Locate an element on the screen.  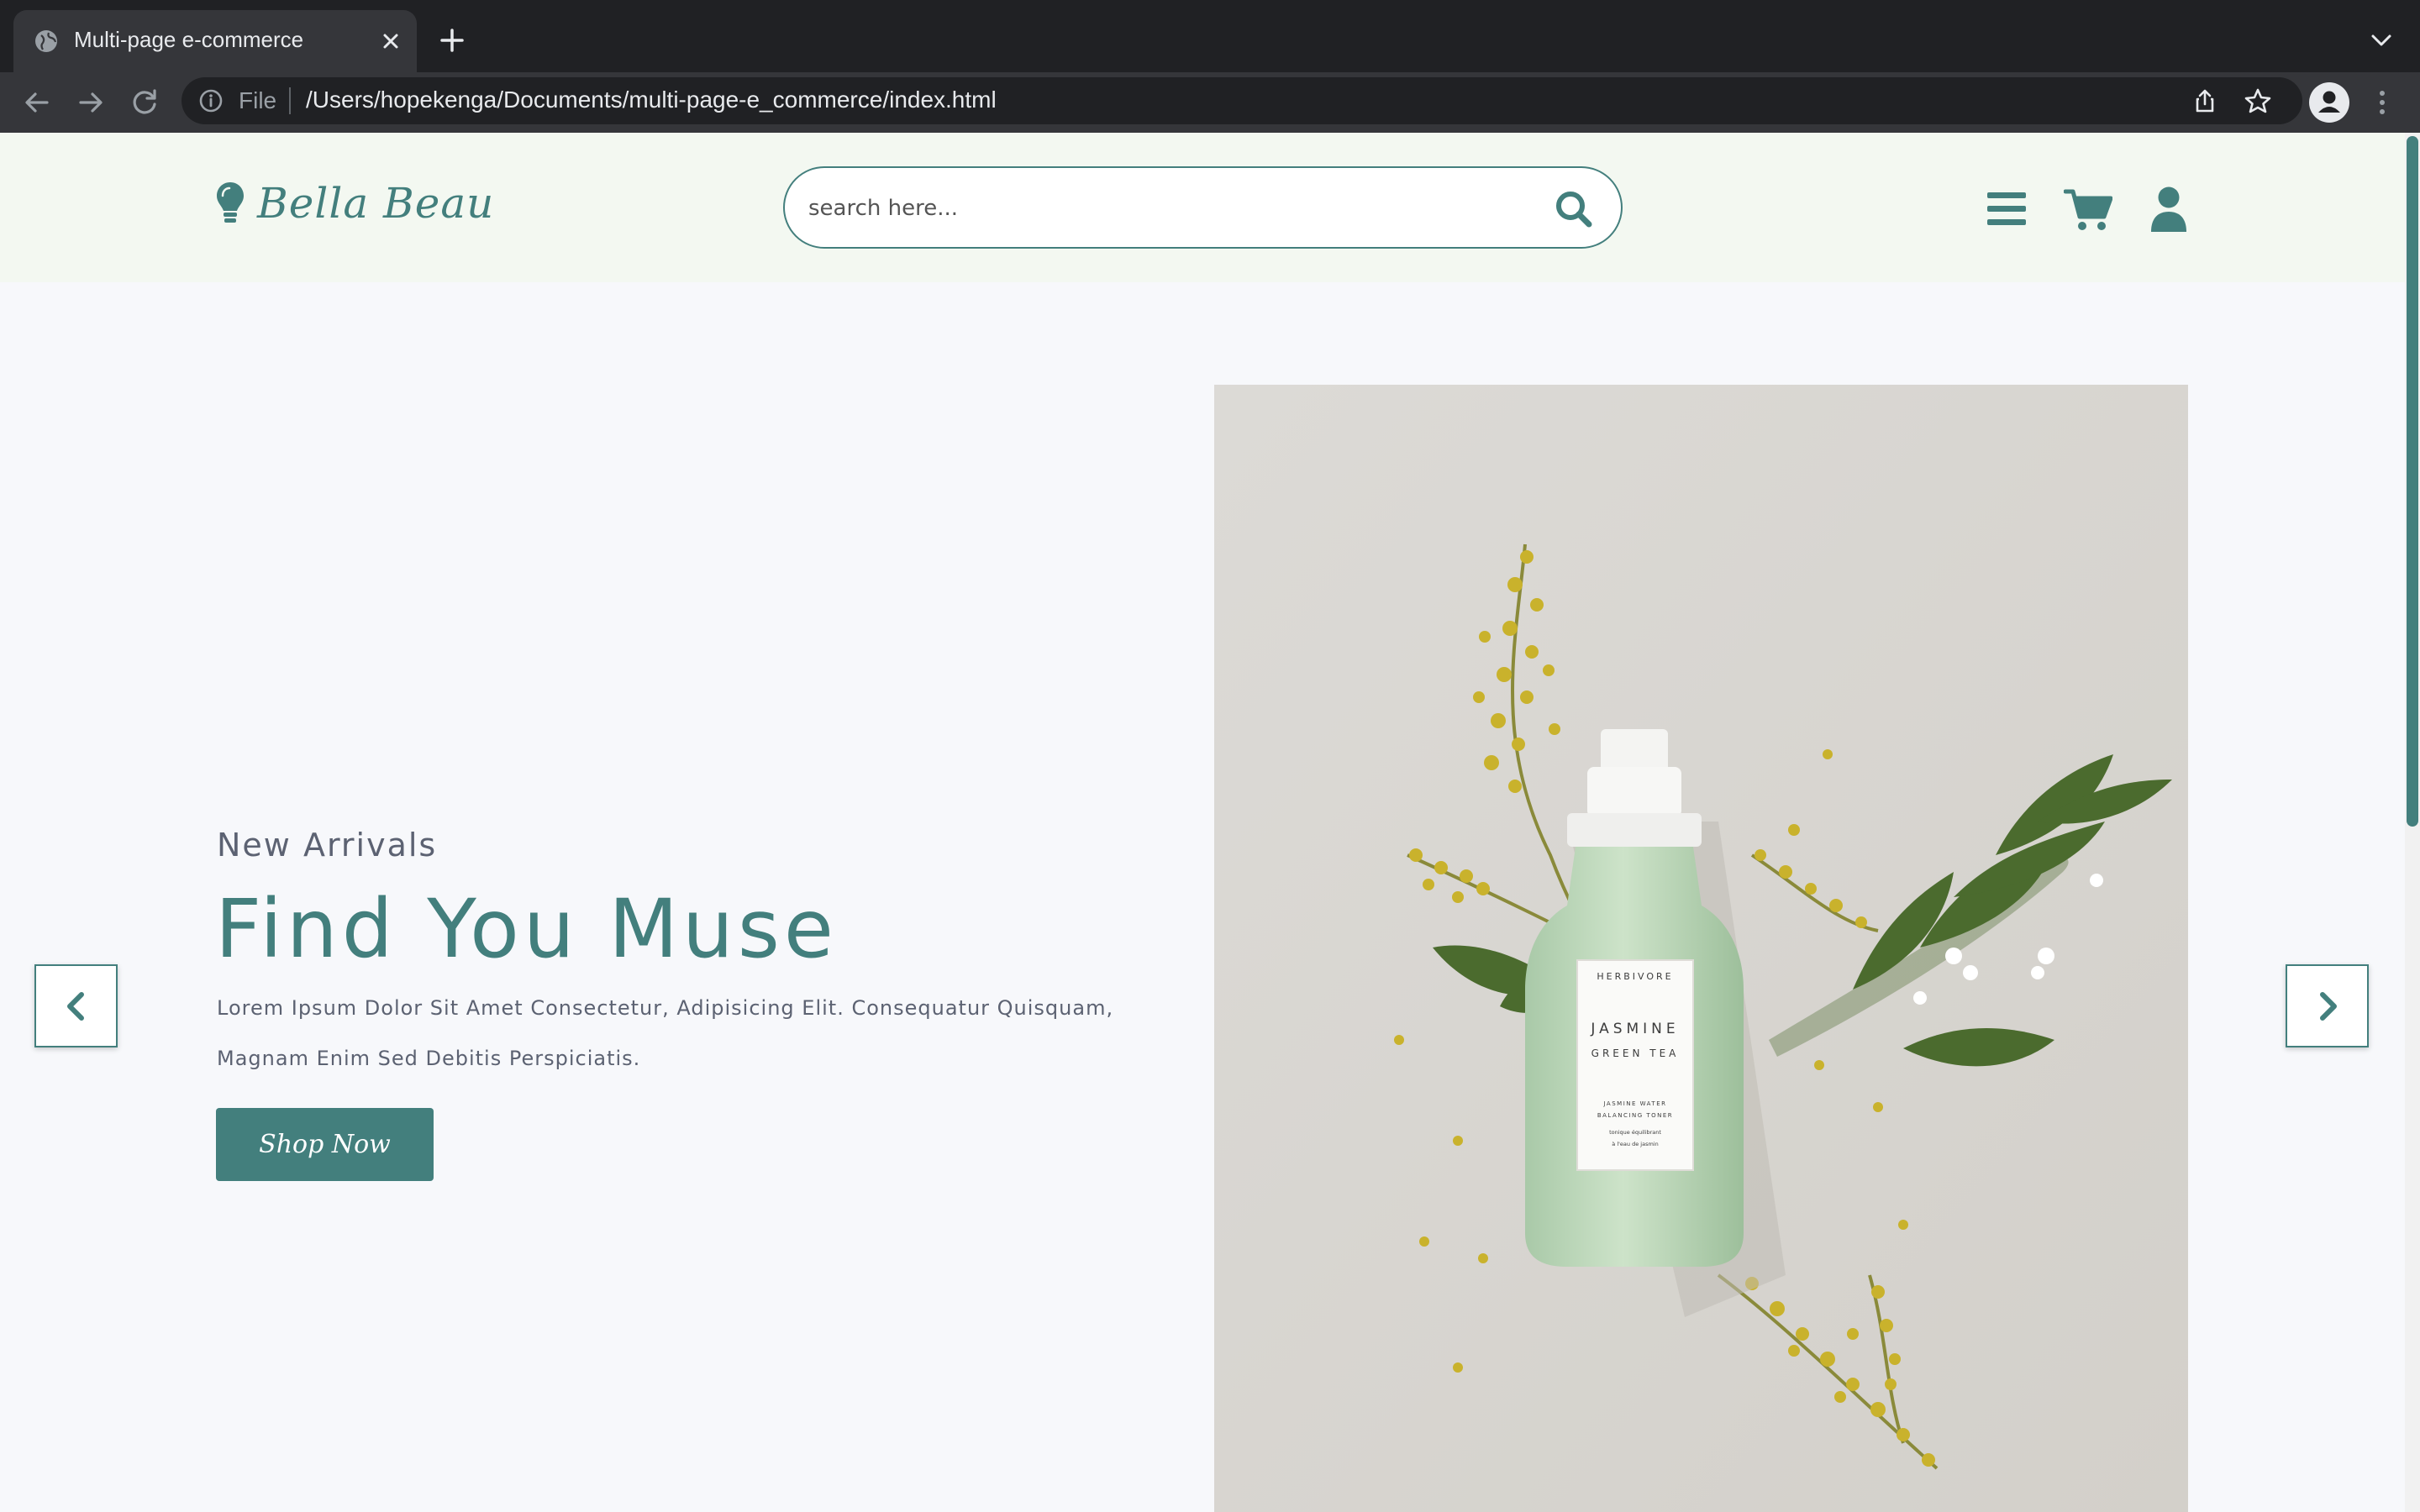
info-icon is located at coordinates (211, 100).